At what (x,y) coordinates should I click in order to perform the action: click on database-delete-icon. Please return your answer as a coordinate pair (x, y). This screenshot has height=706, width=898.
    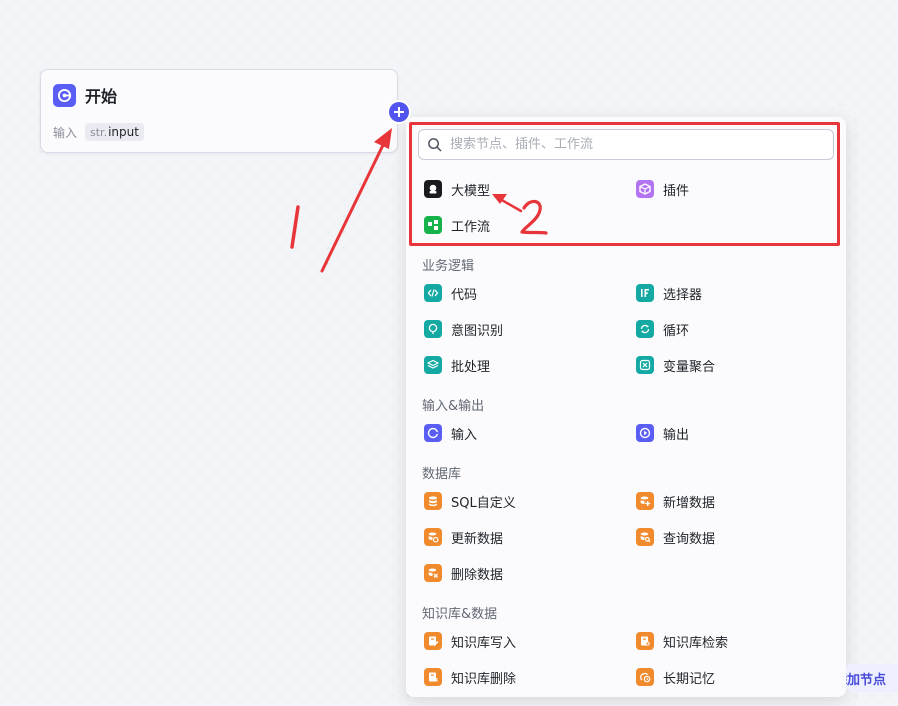
    Looking at the image, I should click on (433, 573).